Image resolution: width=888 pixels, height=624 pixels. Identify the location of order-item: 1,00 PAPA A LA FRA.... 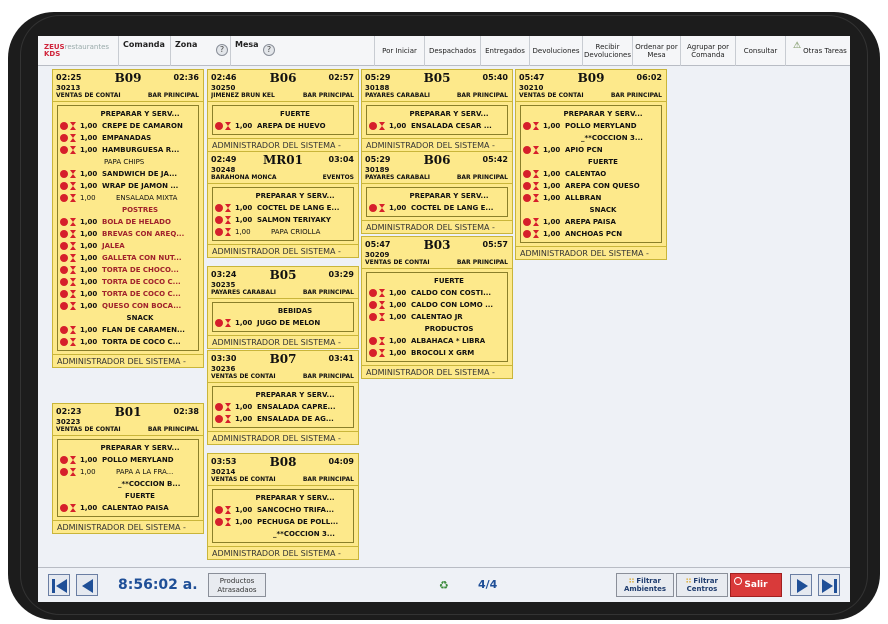
(128, 472).